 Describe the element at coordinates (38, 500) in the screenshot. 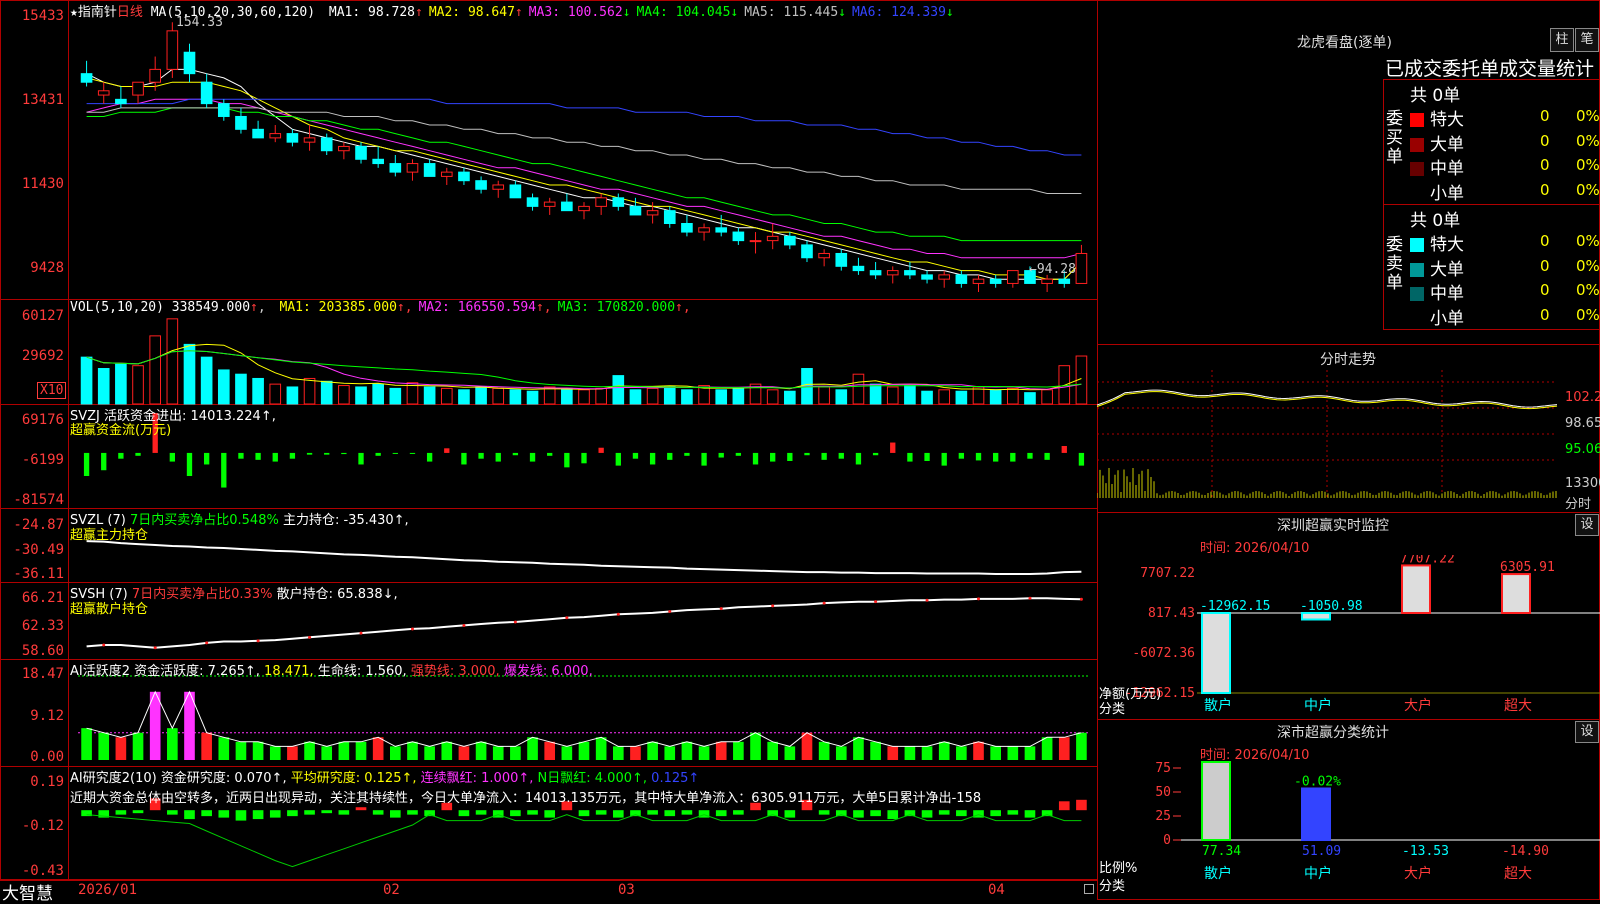

I see `svzj-ytick: -81574` at that location.